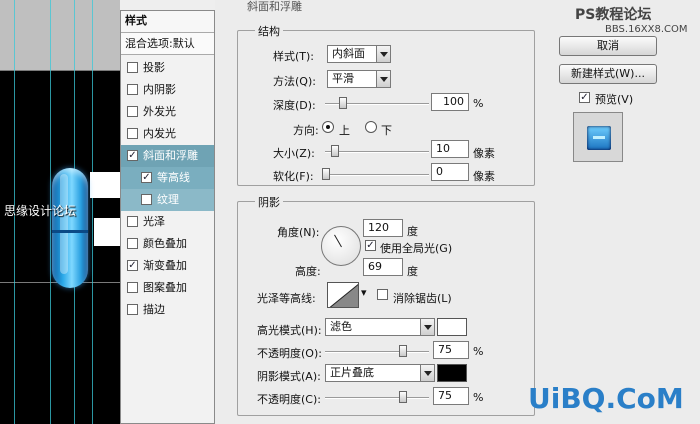 The width and height of the screenshot is (700, 424). What do you see at coordinates (173, 177) in the screenshot?
I see `style-item-label: 等高线` at bounding box center [173, 177].